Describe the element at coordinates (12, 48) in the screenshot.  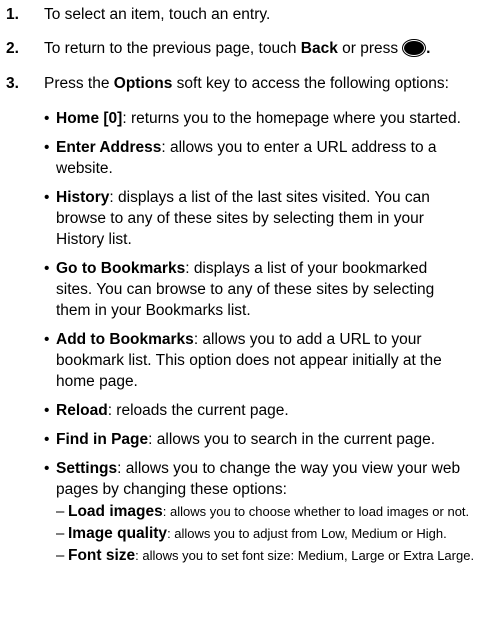
I see `step-number: 2.` at that location.